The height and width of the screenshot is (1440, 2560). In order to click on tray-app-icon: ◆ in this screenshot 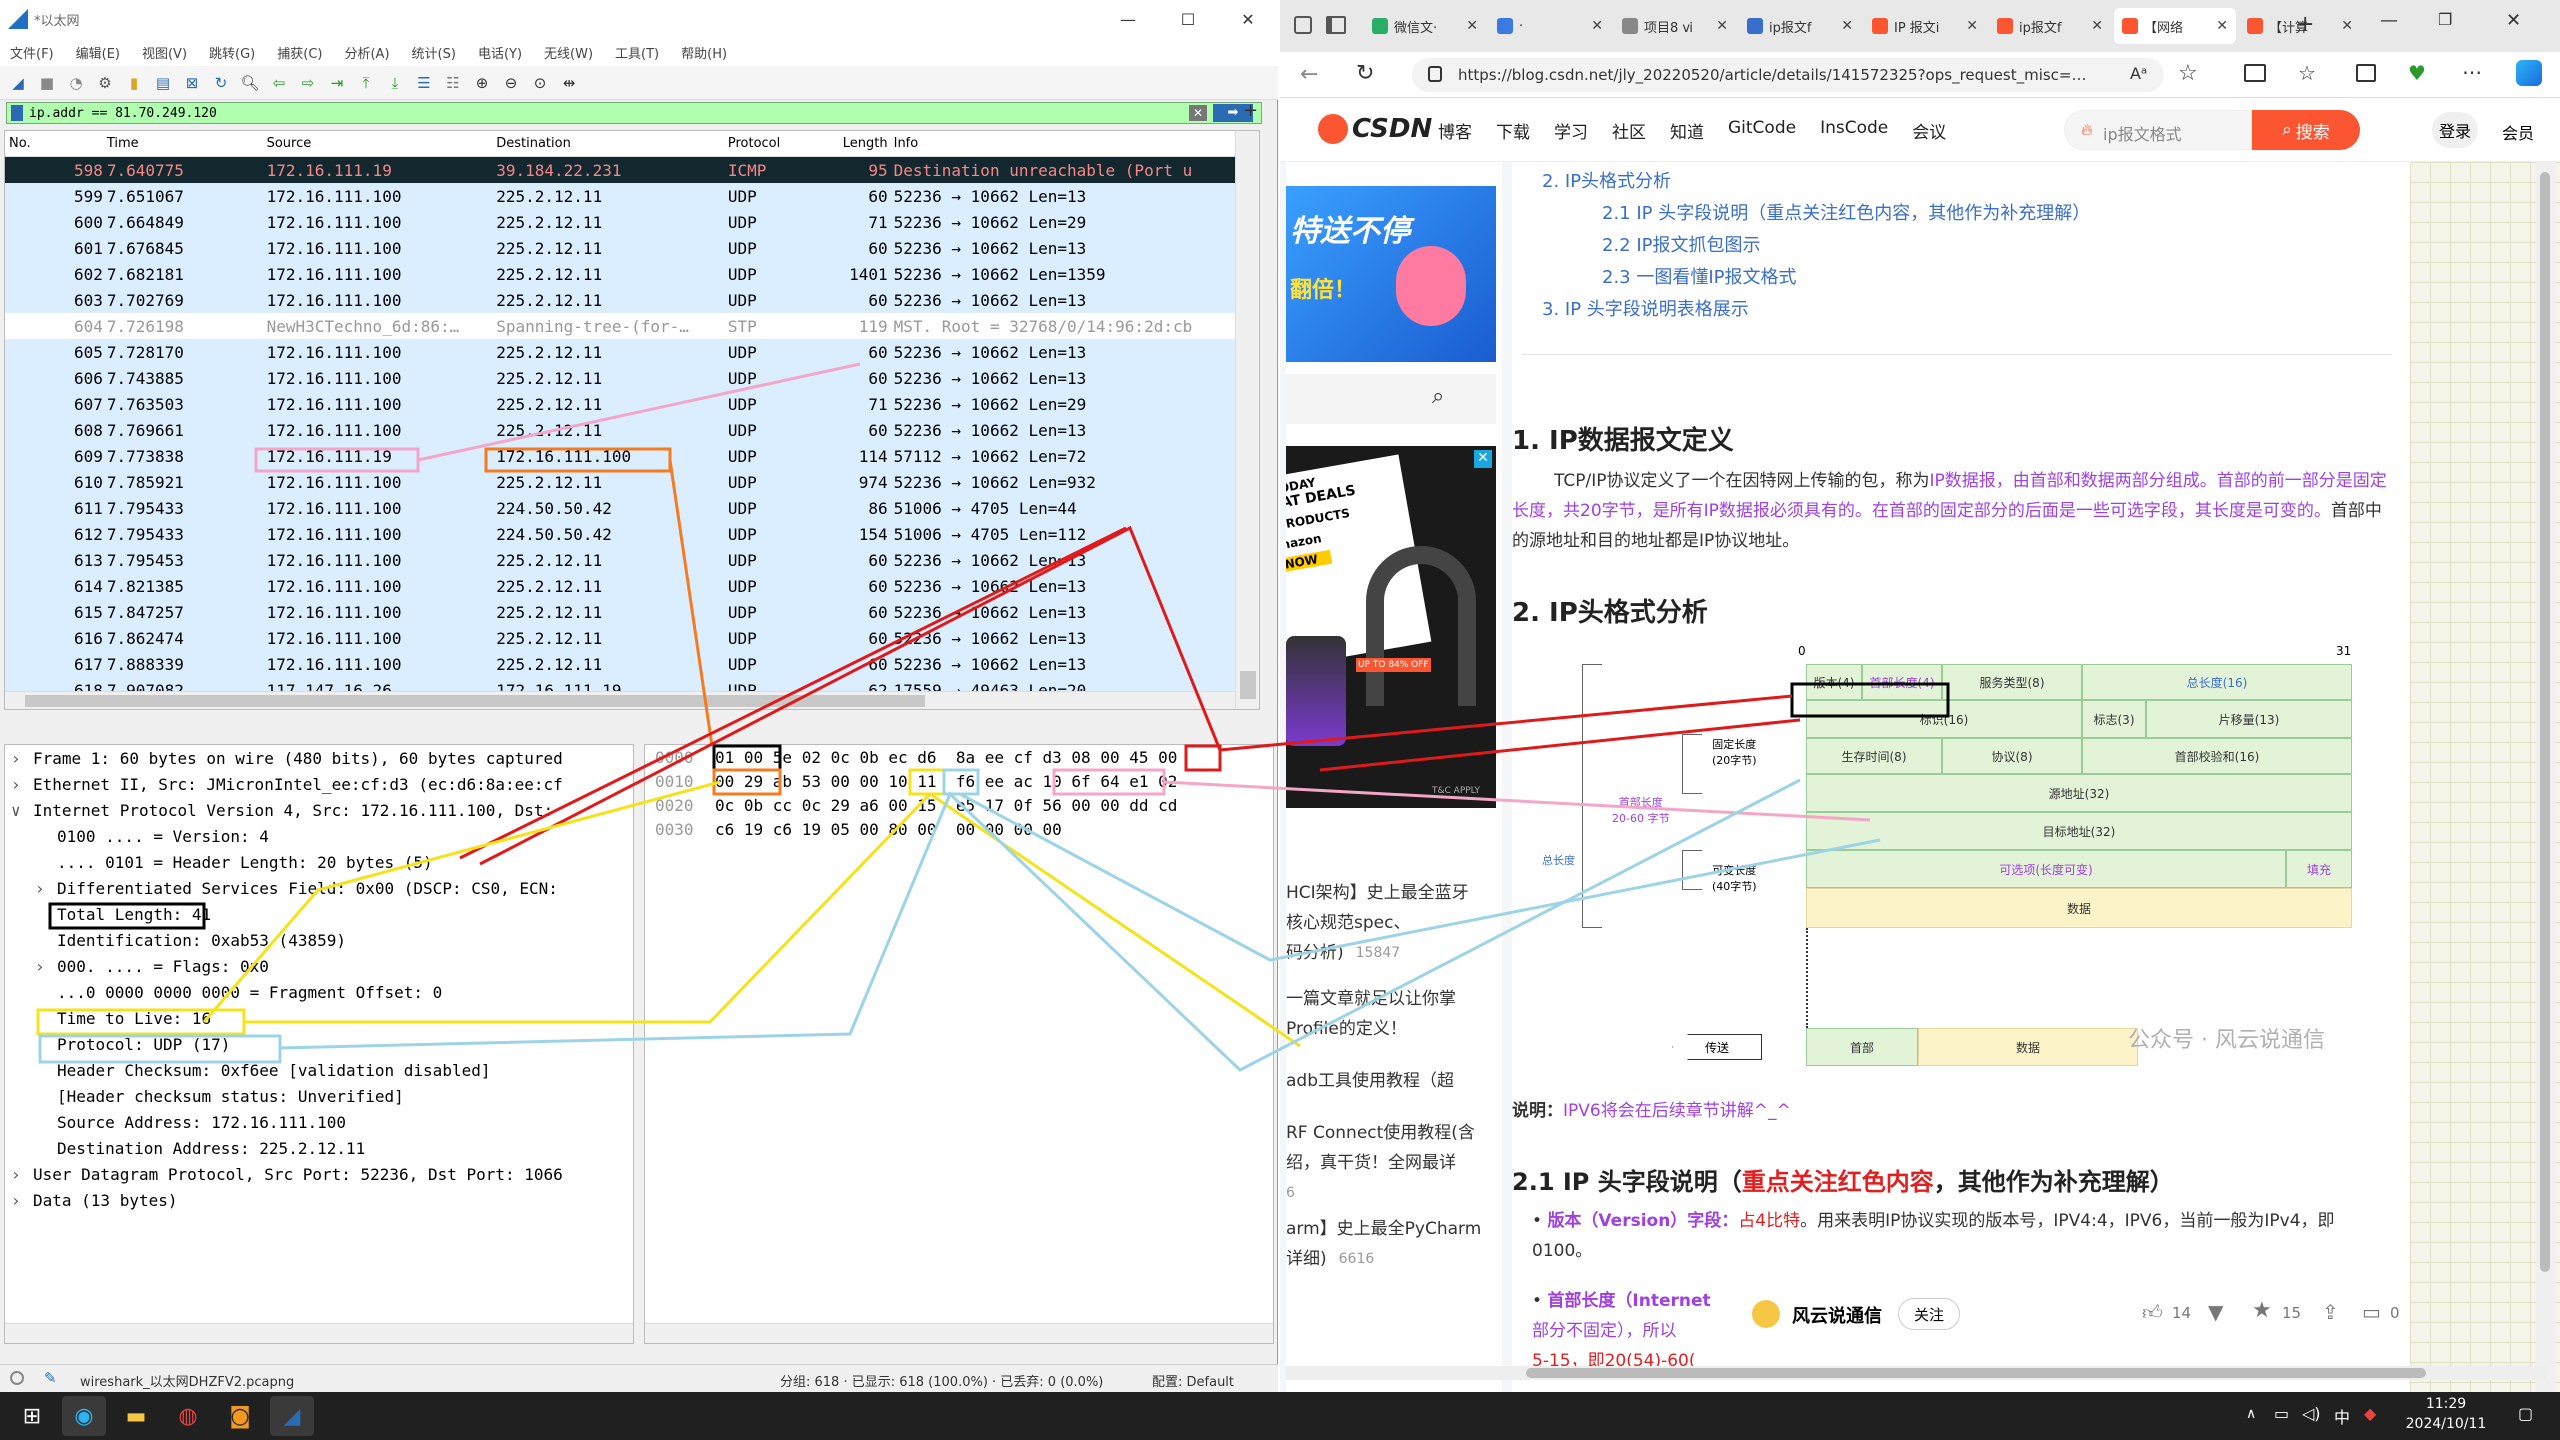, I will do `click(2370, 1413)`.